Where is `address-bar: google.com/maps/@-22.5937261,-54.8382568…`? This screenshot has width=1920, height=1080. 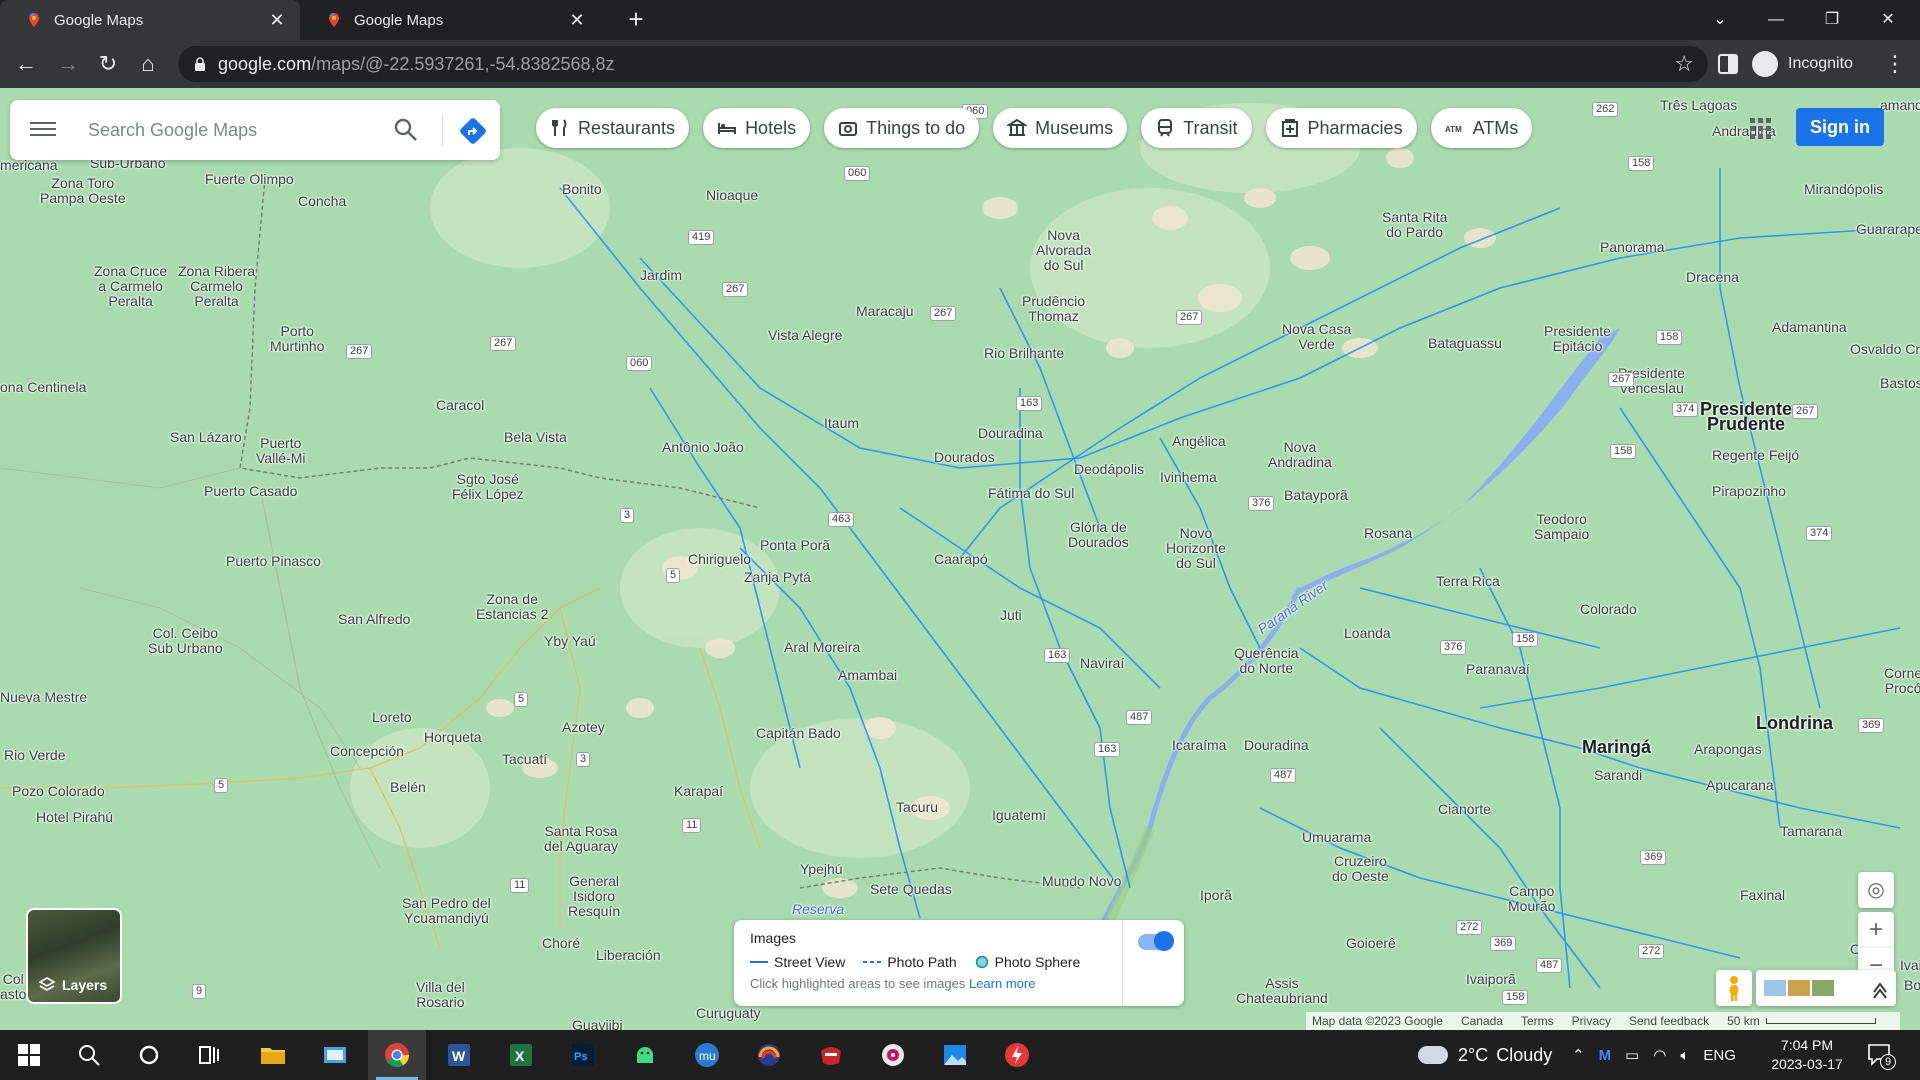
address-bar: google.com/maps/@-22.5937261,-54.8382568… is located at coordinates (943, 64).